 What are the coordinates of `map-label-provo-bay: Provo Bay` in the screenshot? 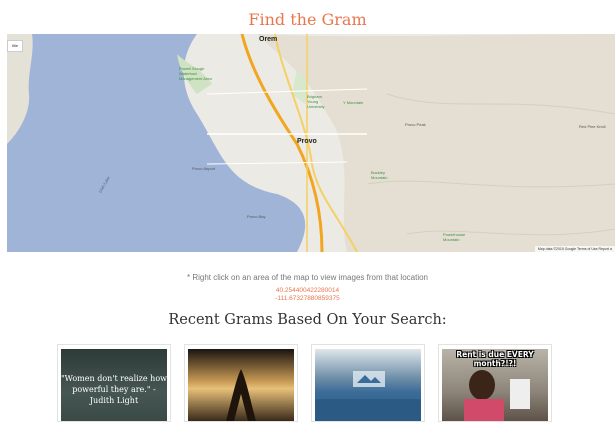 It's located at (256, 216).